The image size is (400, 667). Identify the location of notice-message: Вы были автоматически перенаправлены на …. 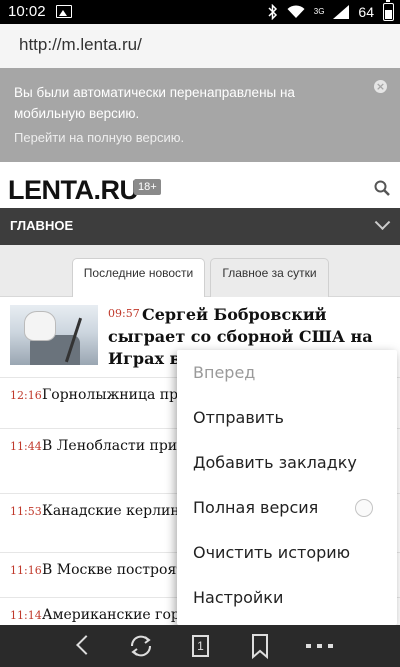
(154, 103).